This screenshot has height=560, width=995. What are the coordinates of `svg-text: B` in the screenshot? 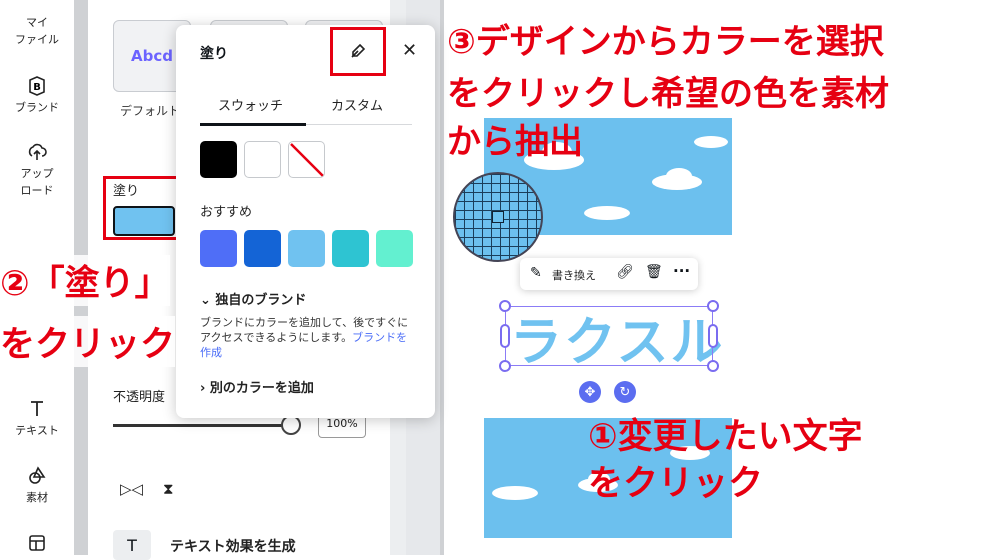 It's located at (37, 87).